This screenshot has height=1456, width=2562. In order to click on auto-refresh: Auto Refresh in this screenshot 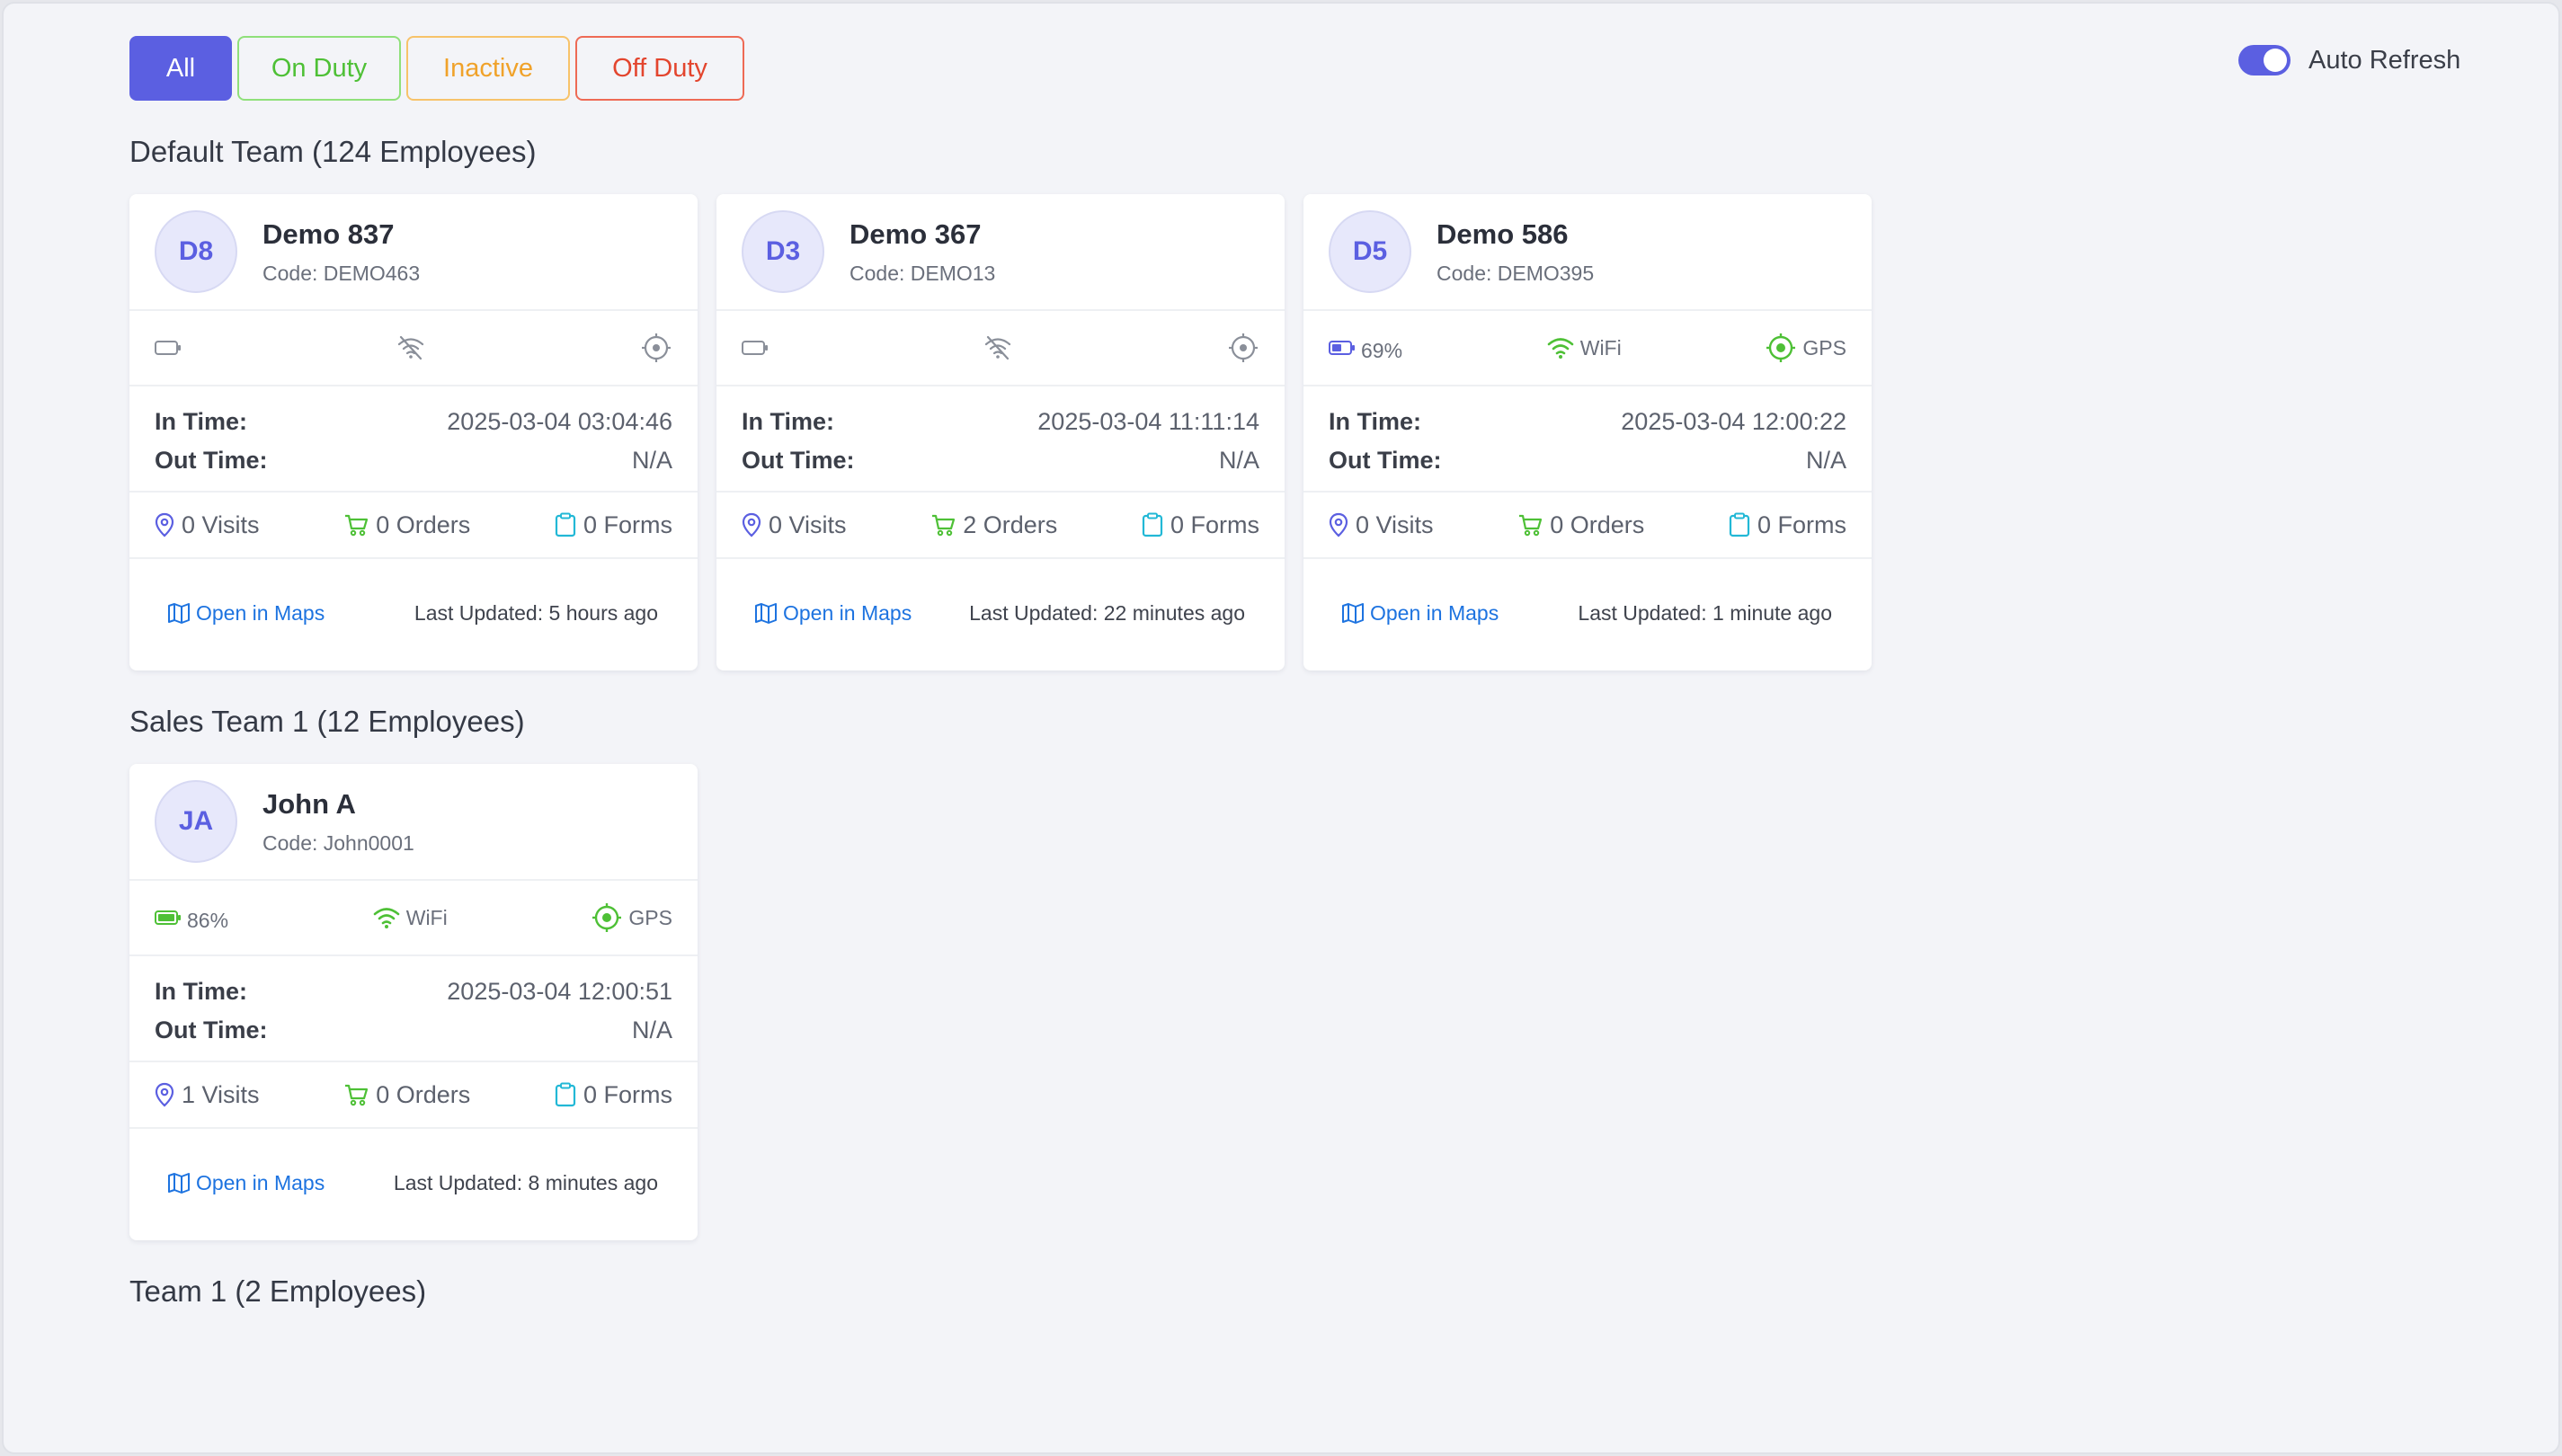, I will do `click(2349, 60)`.